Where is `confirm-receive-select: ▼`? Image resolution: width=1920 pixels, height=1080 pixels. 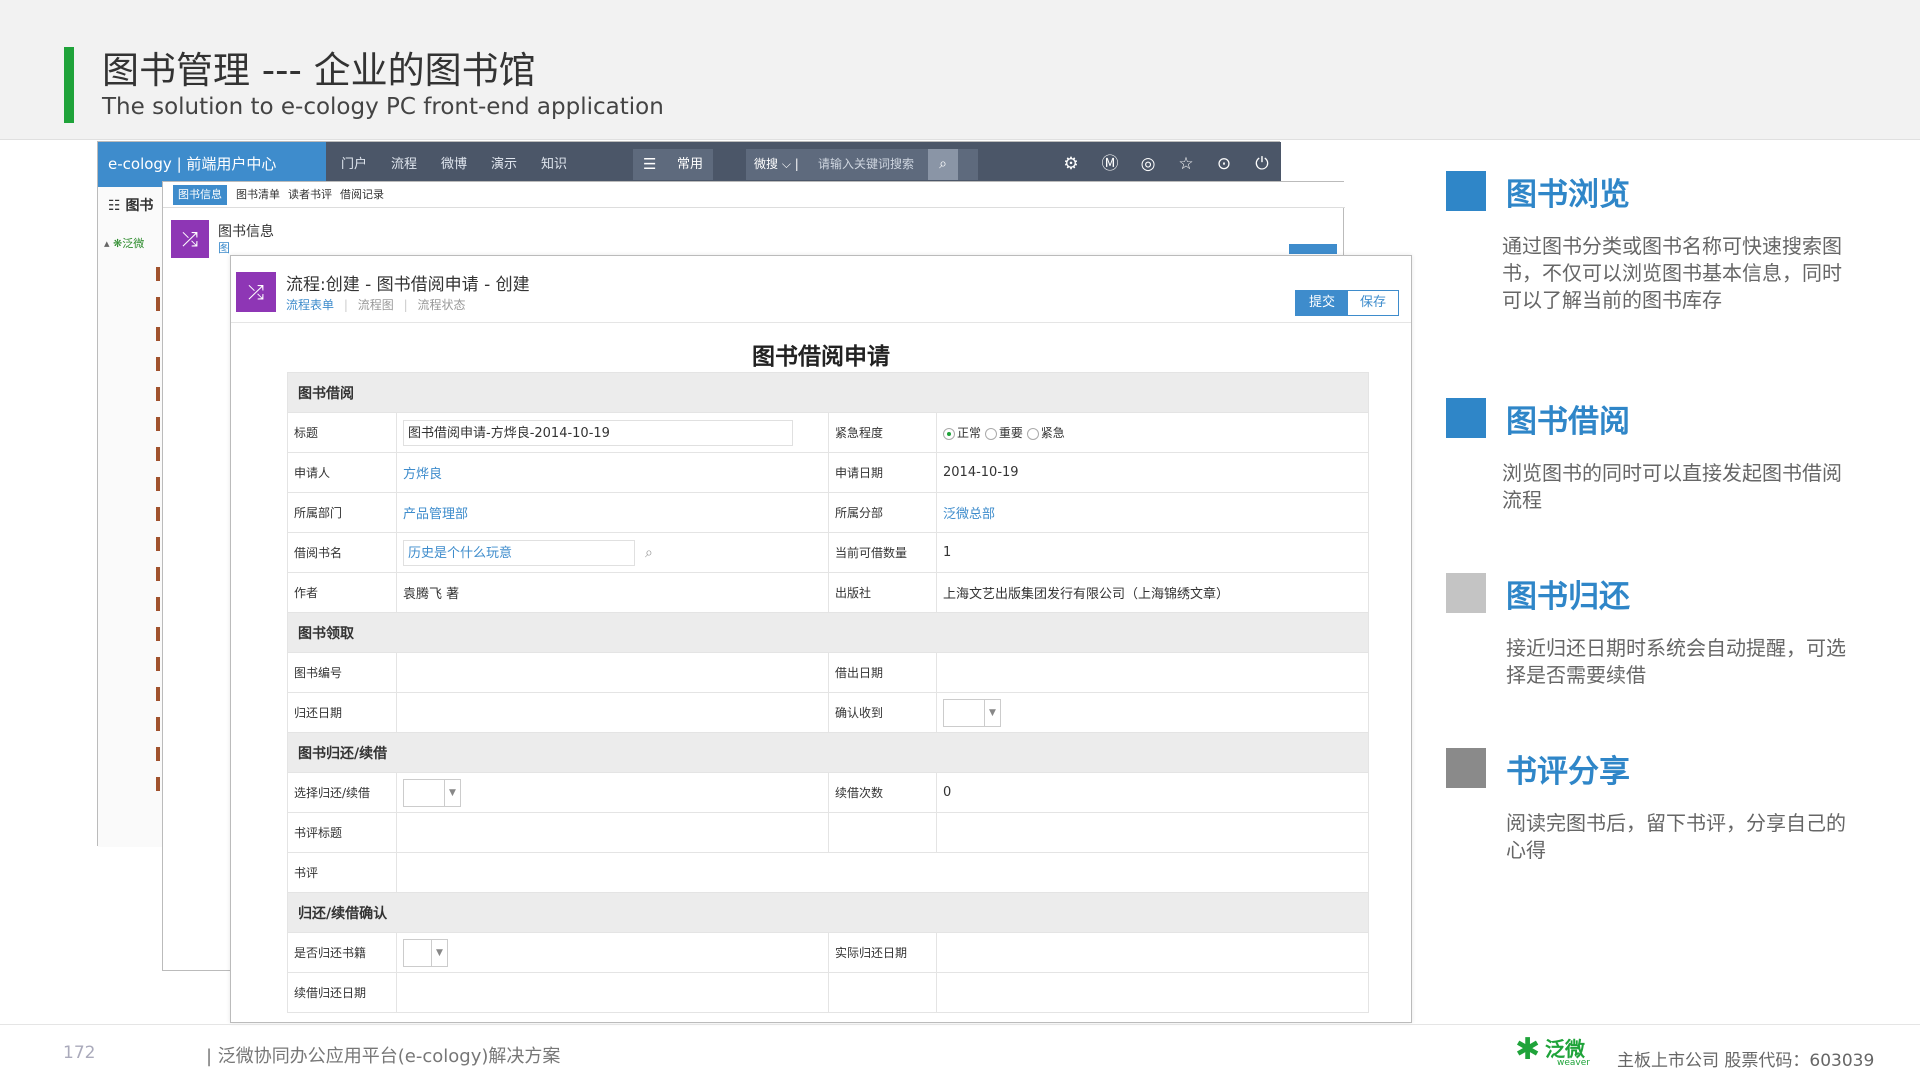 confirm-receive-select: ▼ is located at coordinates (972, 712).